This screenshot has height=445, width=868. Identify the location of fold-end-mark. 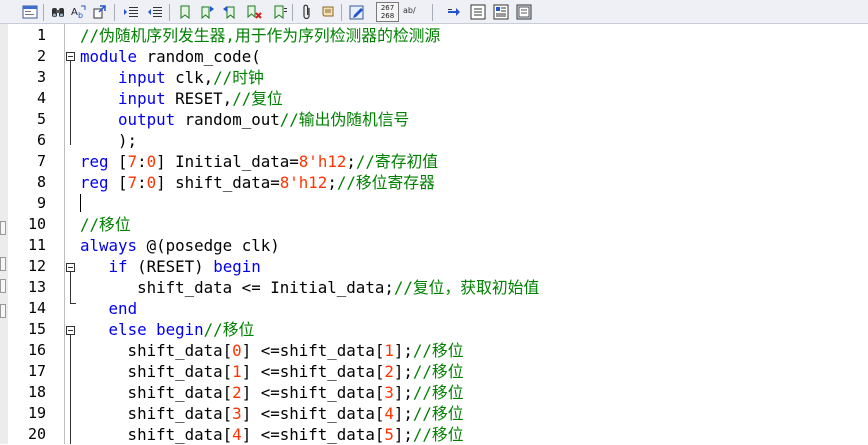
(73, 303).